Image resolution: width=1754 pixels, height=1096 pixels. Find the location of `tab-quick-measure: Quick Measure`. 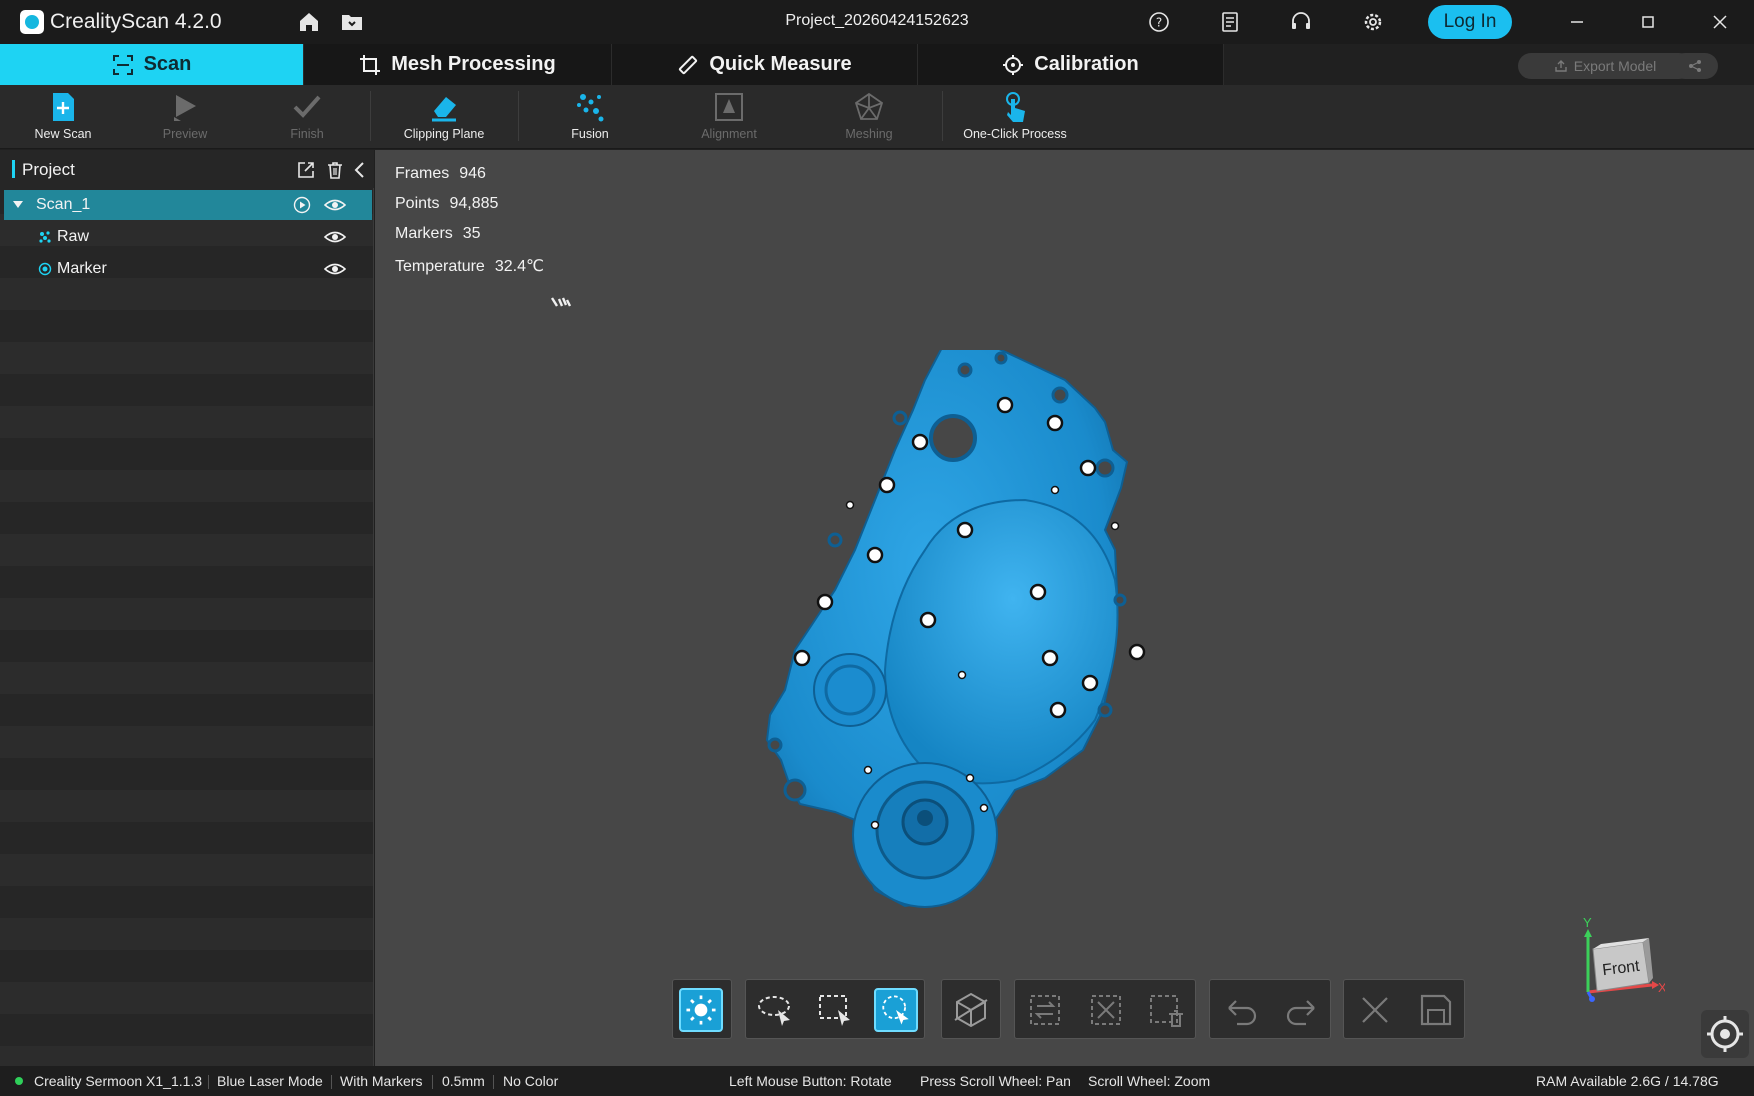

tab-quick-measure: Quick Measure is located at coordinates (765, 64).